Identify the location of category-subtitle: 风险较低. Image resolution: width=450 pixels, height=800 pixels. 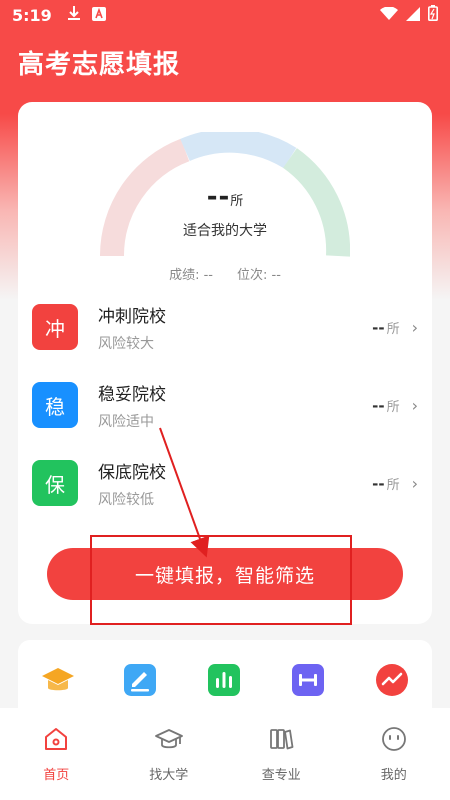
(126, 499).